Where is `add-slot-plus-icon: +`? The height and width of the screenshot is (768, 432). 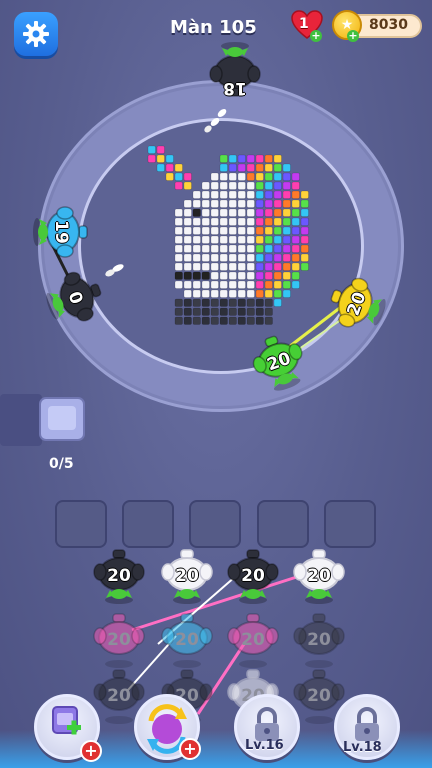
add-slot-plus-icon: + is located at coordinates (91, 751).